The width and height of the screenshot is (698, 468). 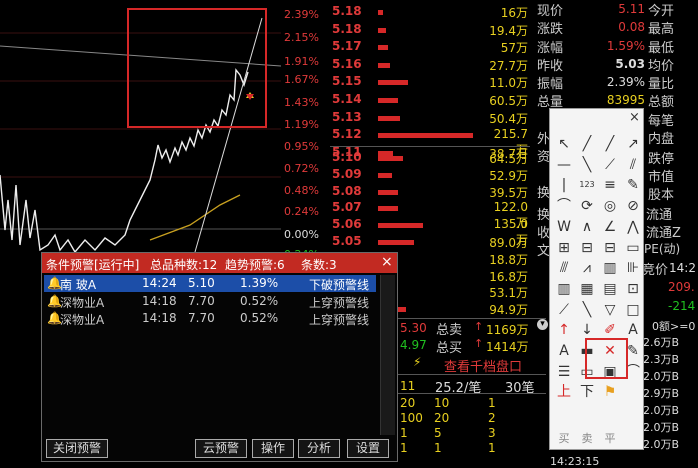 I want to click on zigzag-tool-icon: ∧, so click(x=587, y=227).